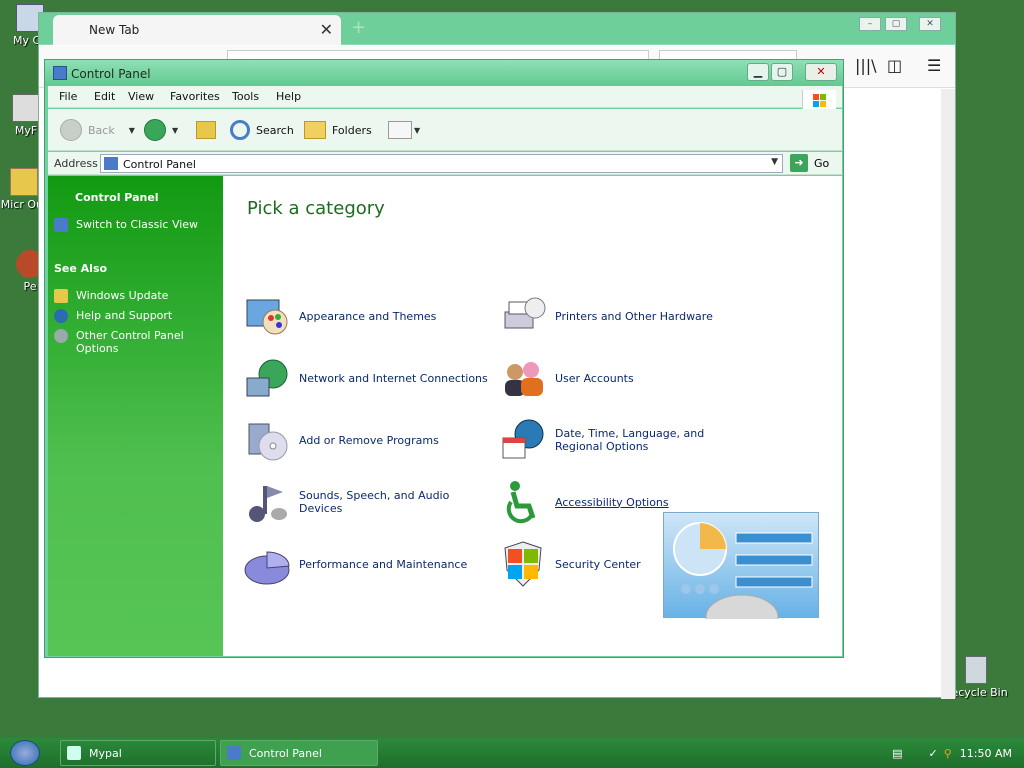 The height and width of the screenshot is (768, 1024). What do you see at coordinates (81, 268) in the screenshot?
I see `see-also-title: See Also` at bounding box center [81, 268].